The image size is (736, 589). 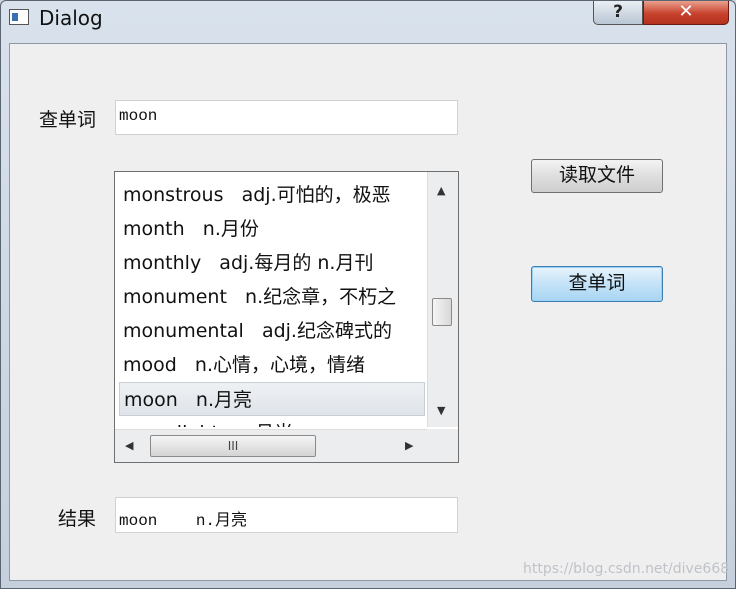 I want to click on close-button: ✕, so click(x=686, y=13).